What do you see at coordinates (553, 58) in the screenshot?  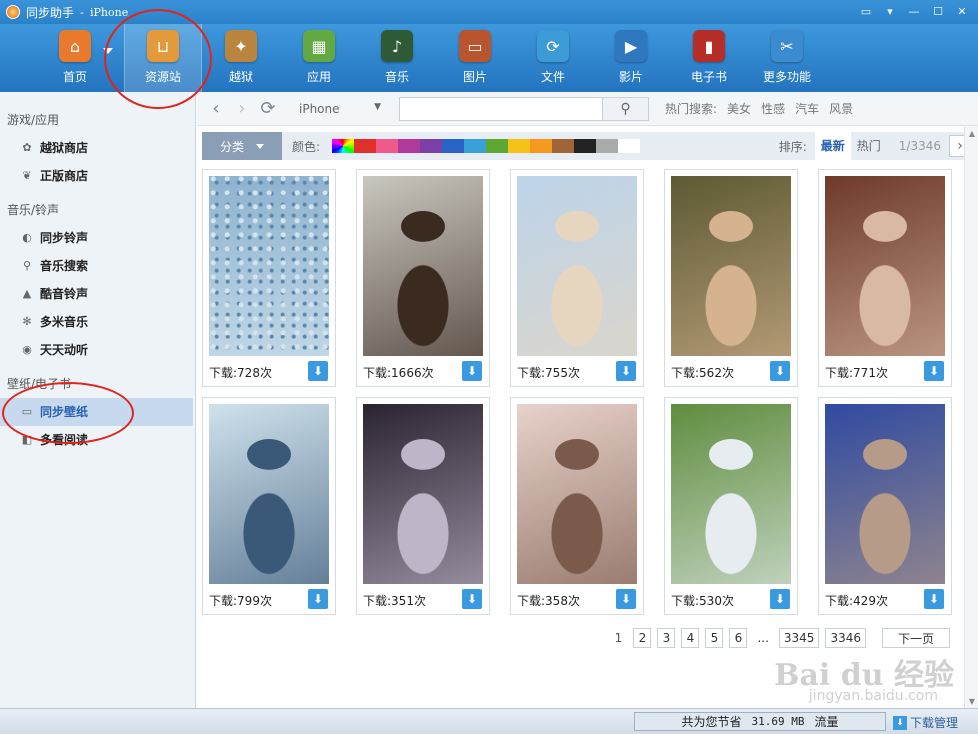 I see `toolbar-item-6: ⟳ 文件` at bounding box center [553, 58].